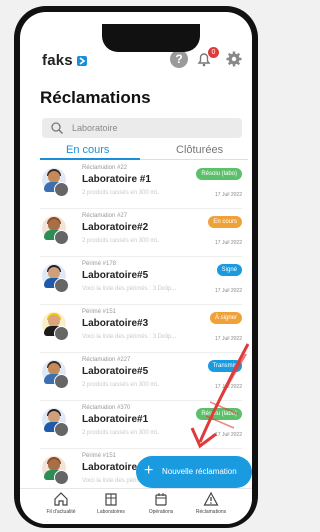 This screenshot has height=532, width=320. Describe the element at coordinates (81, 61) in the screenshot. I see `brand-mark-icon` at that location.